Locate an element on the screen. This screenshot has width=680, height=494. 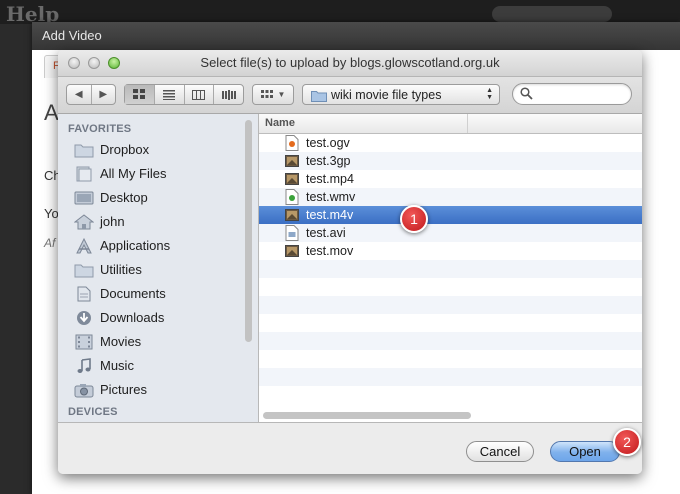
coverflow-view-icon is located at coordinates (228, 94).